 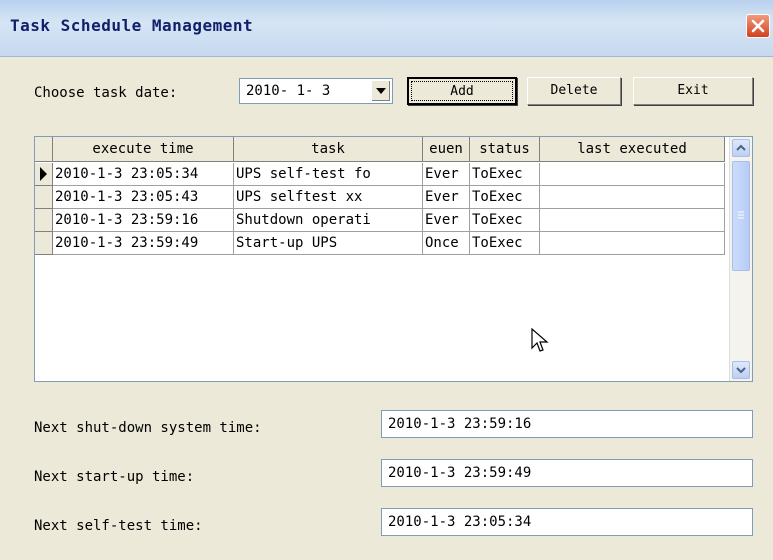 What do you see at coordinates (505, 149) in the screenshot?
I see `column-status: status` at bounding box center [505, 149].